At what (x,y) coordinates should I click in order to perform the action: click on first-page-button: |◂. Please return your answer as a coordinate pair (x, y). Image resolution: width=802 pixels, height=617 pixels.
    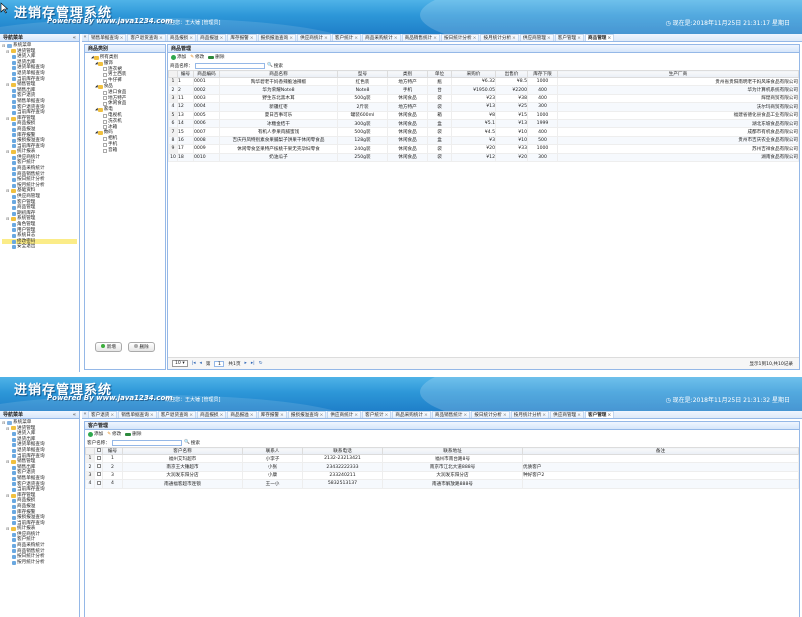
    Looking at the image, I should click on (194, 363).